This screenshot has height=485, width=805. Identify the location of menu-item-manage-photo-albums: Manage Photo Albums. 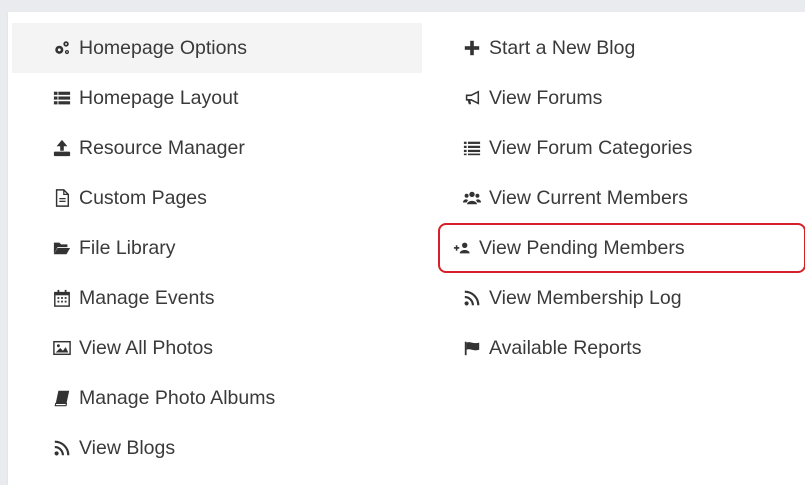
(217, 398).